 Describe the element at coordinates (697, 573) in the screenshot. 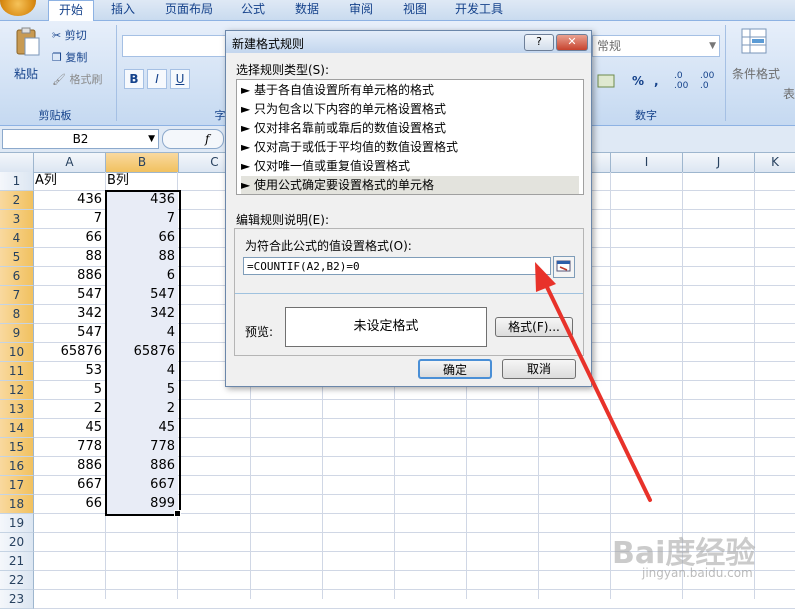

I see `watermark-url: jingyan.baidu.com` at that location.